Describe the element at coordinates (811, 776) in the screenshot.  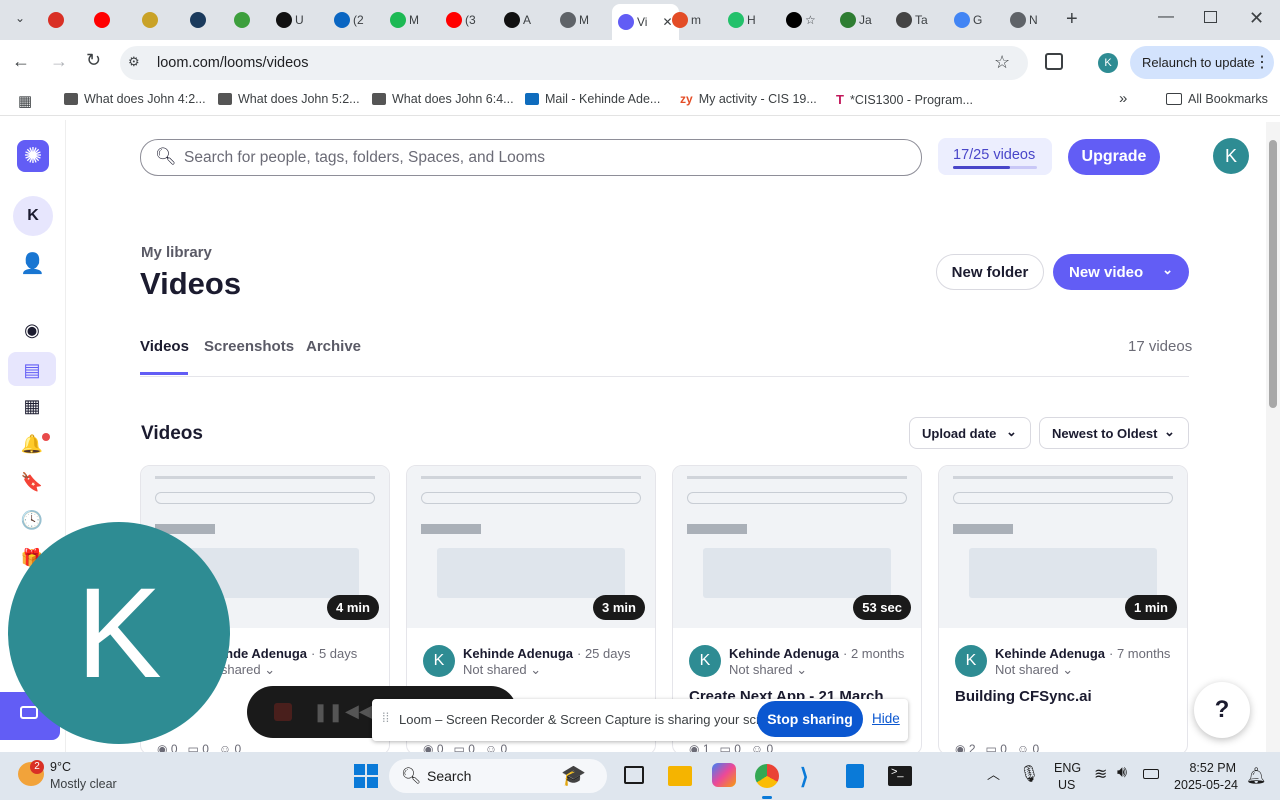
I see `vscode-icon: ⟩` at that location.